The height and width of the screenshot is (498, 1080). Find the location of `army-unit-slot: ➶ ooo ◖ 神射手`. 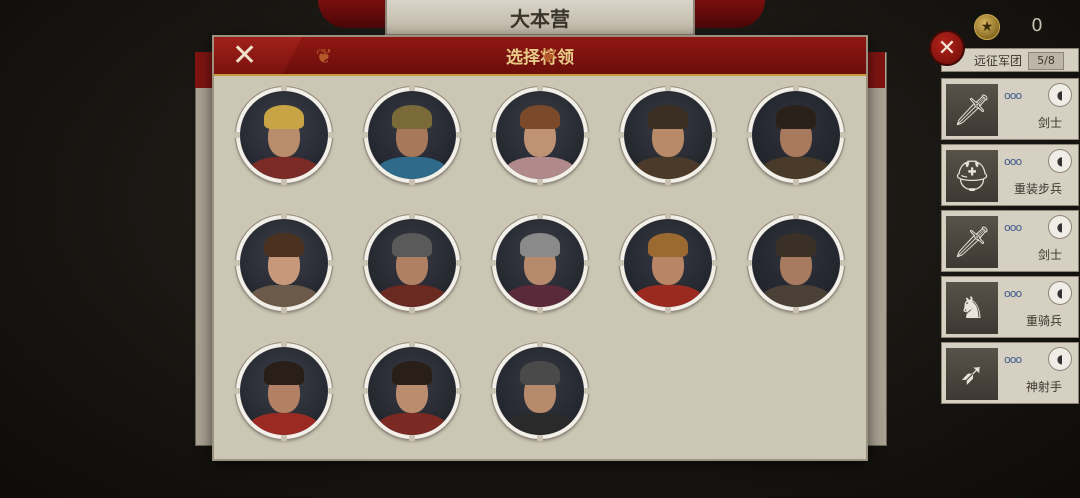

army-unit-slot: ➶ ooo ◖ 神射手 is located at coordinates (1010, 373).